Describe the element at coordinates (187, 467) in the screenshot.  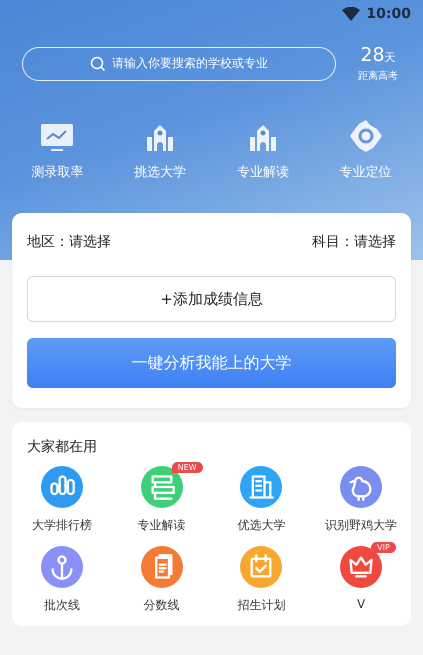
I see `badge: NEW` at that location.